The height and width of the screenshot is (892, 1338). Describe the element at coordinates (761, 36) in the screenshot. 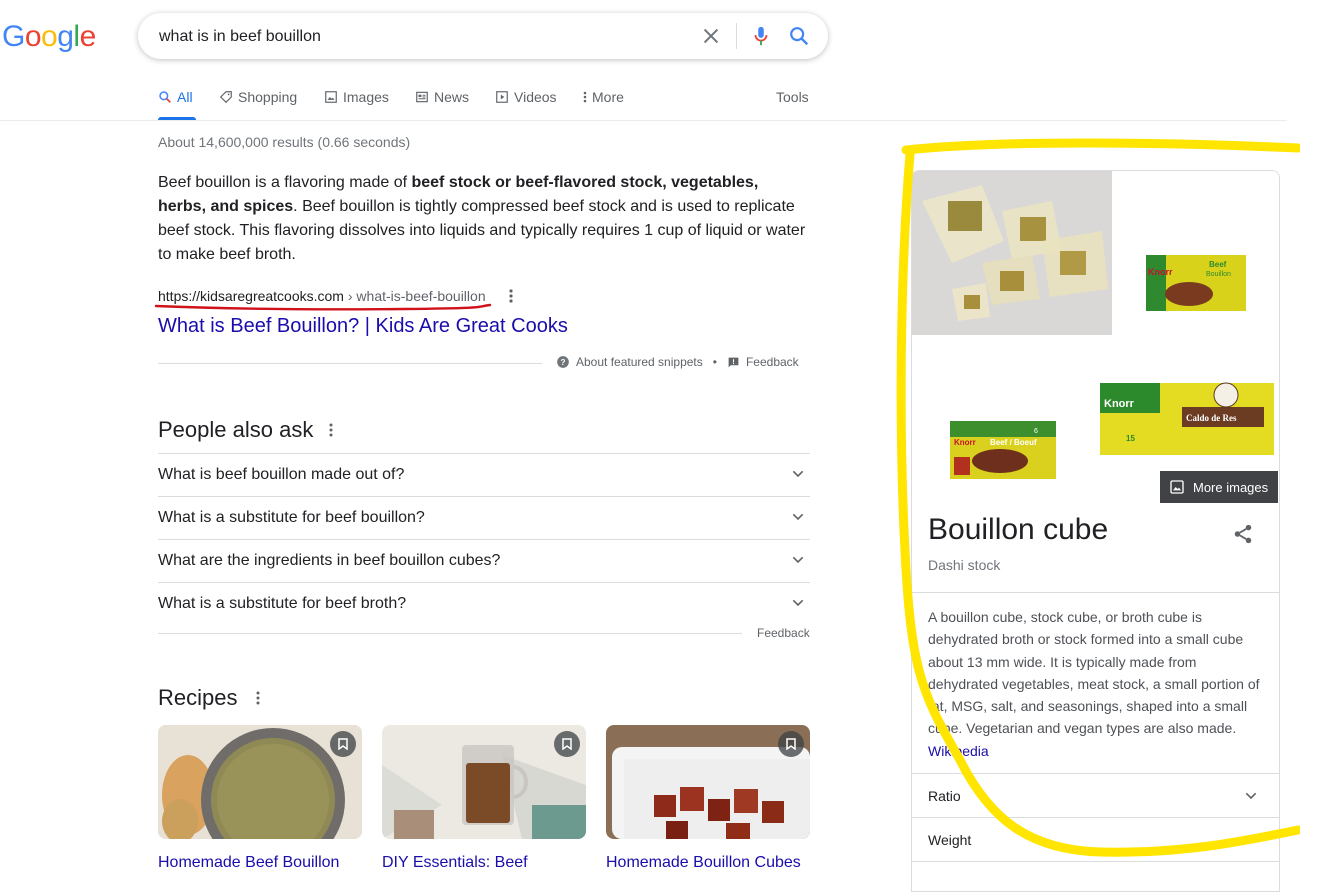

I see `microphone-icon` at that location.